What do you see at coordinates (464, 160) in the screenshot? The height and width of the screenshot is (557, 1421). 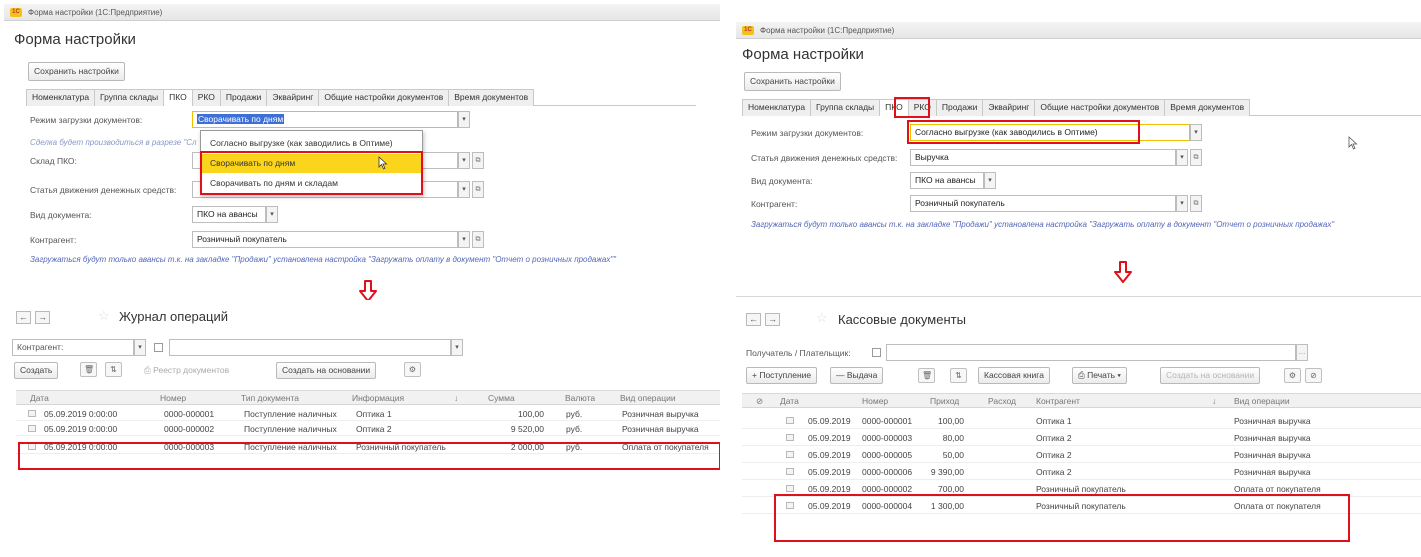 I see `left-warehouse-dropdown-button: ▾` at bounding box center [464, 160].